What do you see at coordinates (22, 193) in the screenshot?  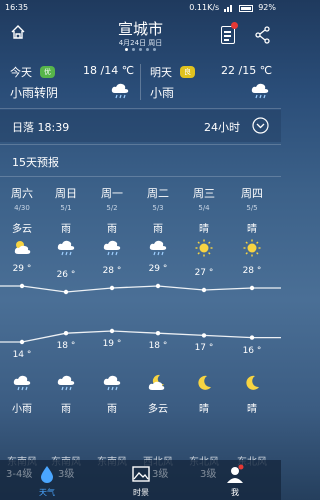 I see `weekday-label: 周六` at bounding box center [22, 193].